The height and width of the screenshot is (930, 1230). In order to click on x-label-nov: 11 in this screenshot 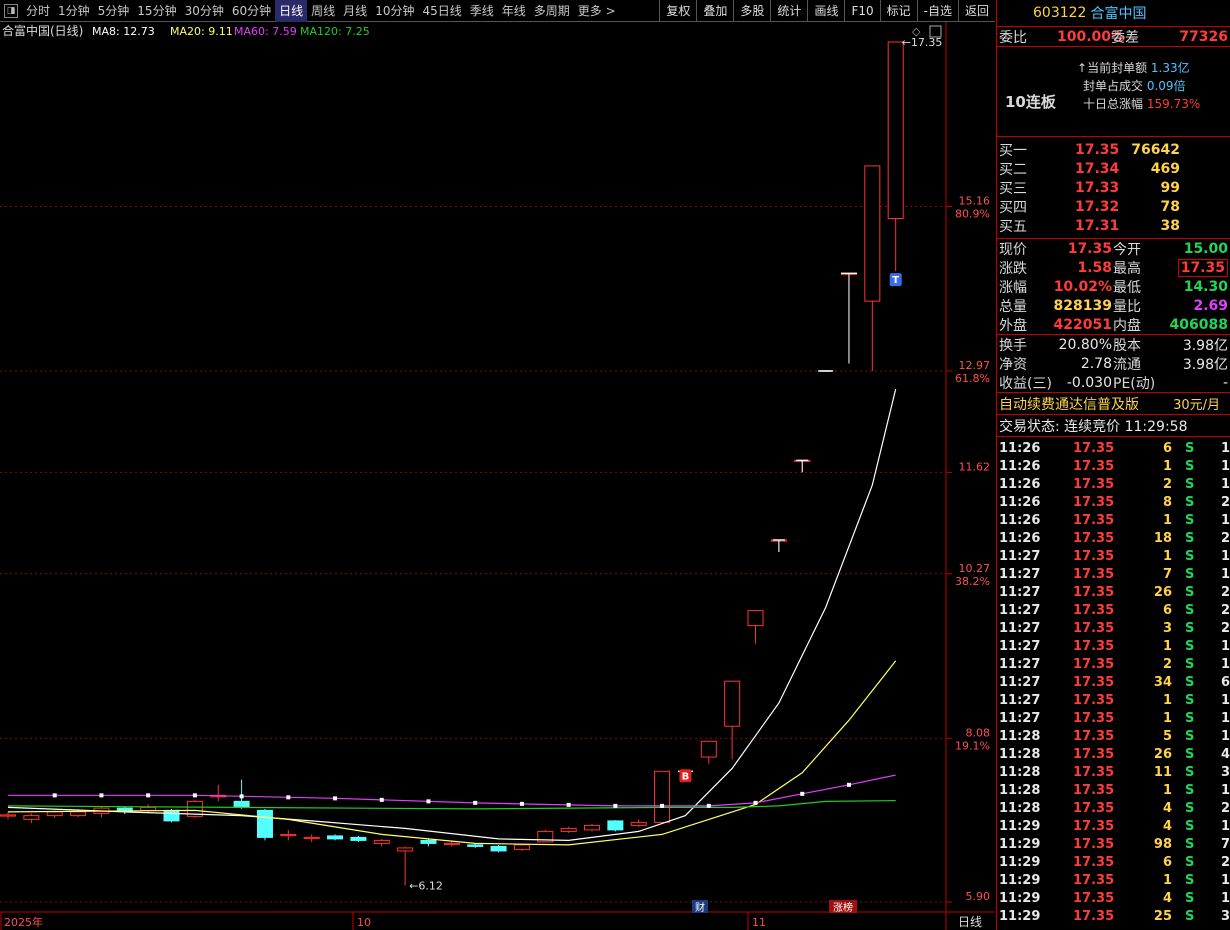, I will do `click(759, 922)`.